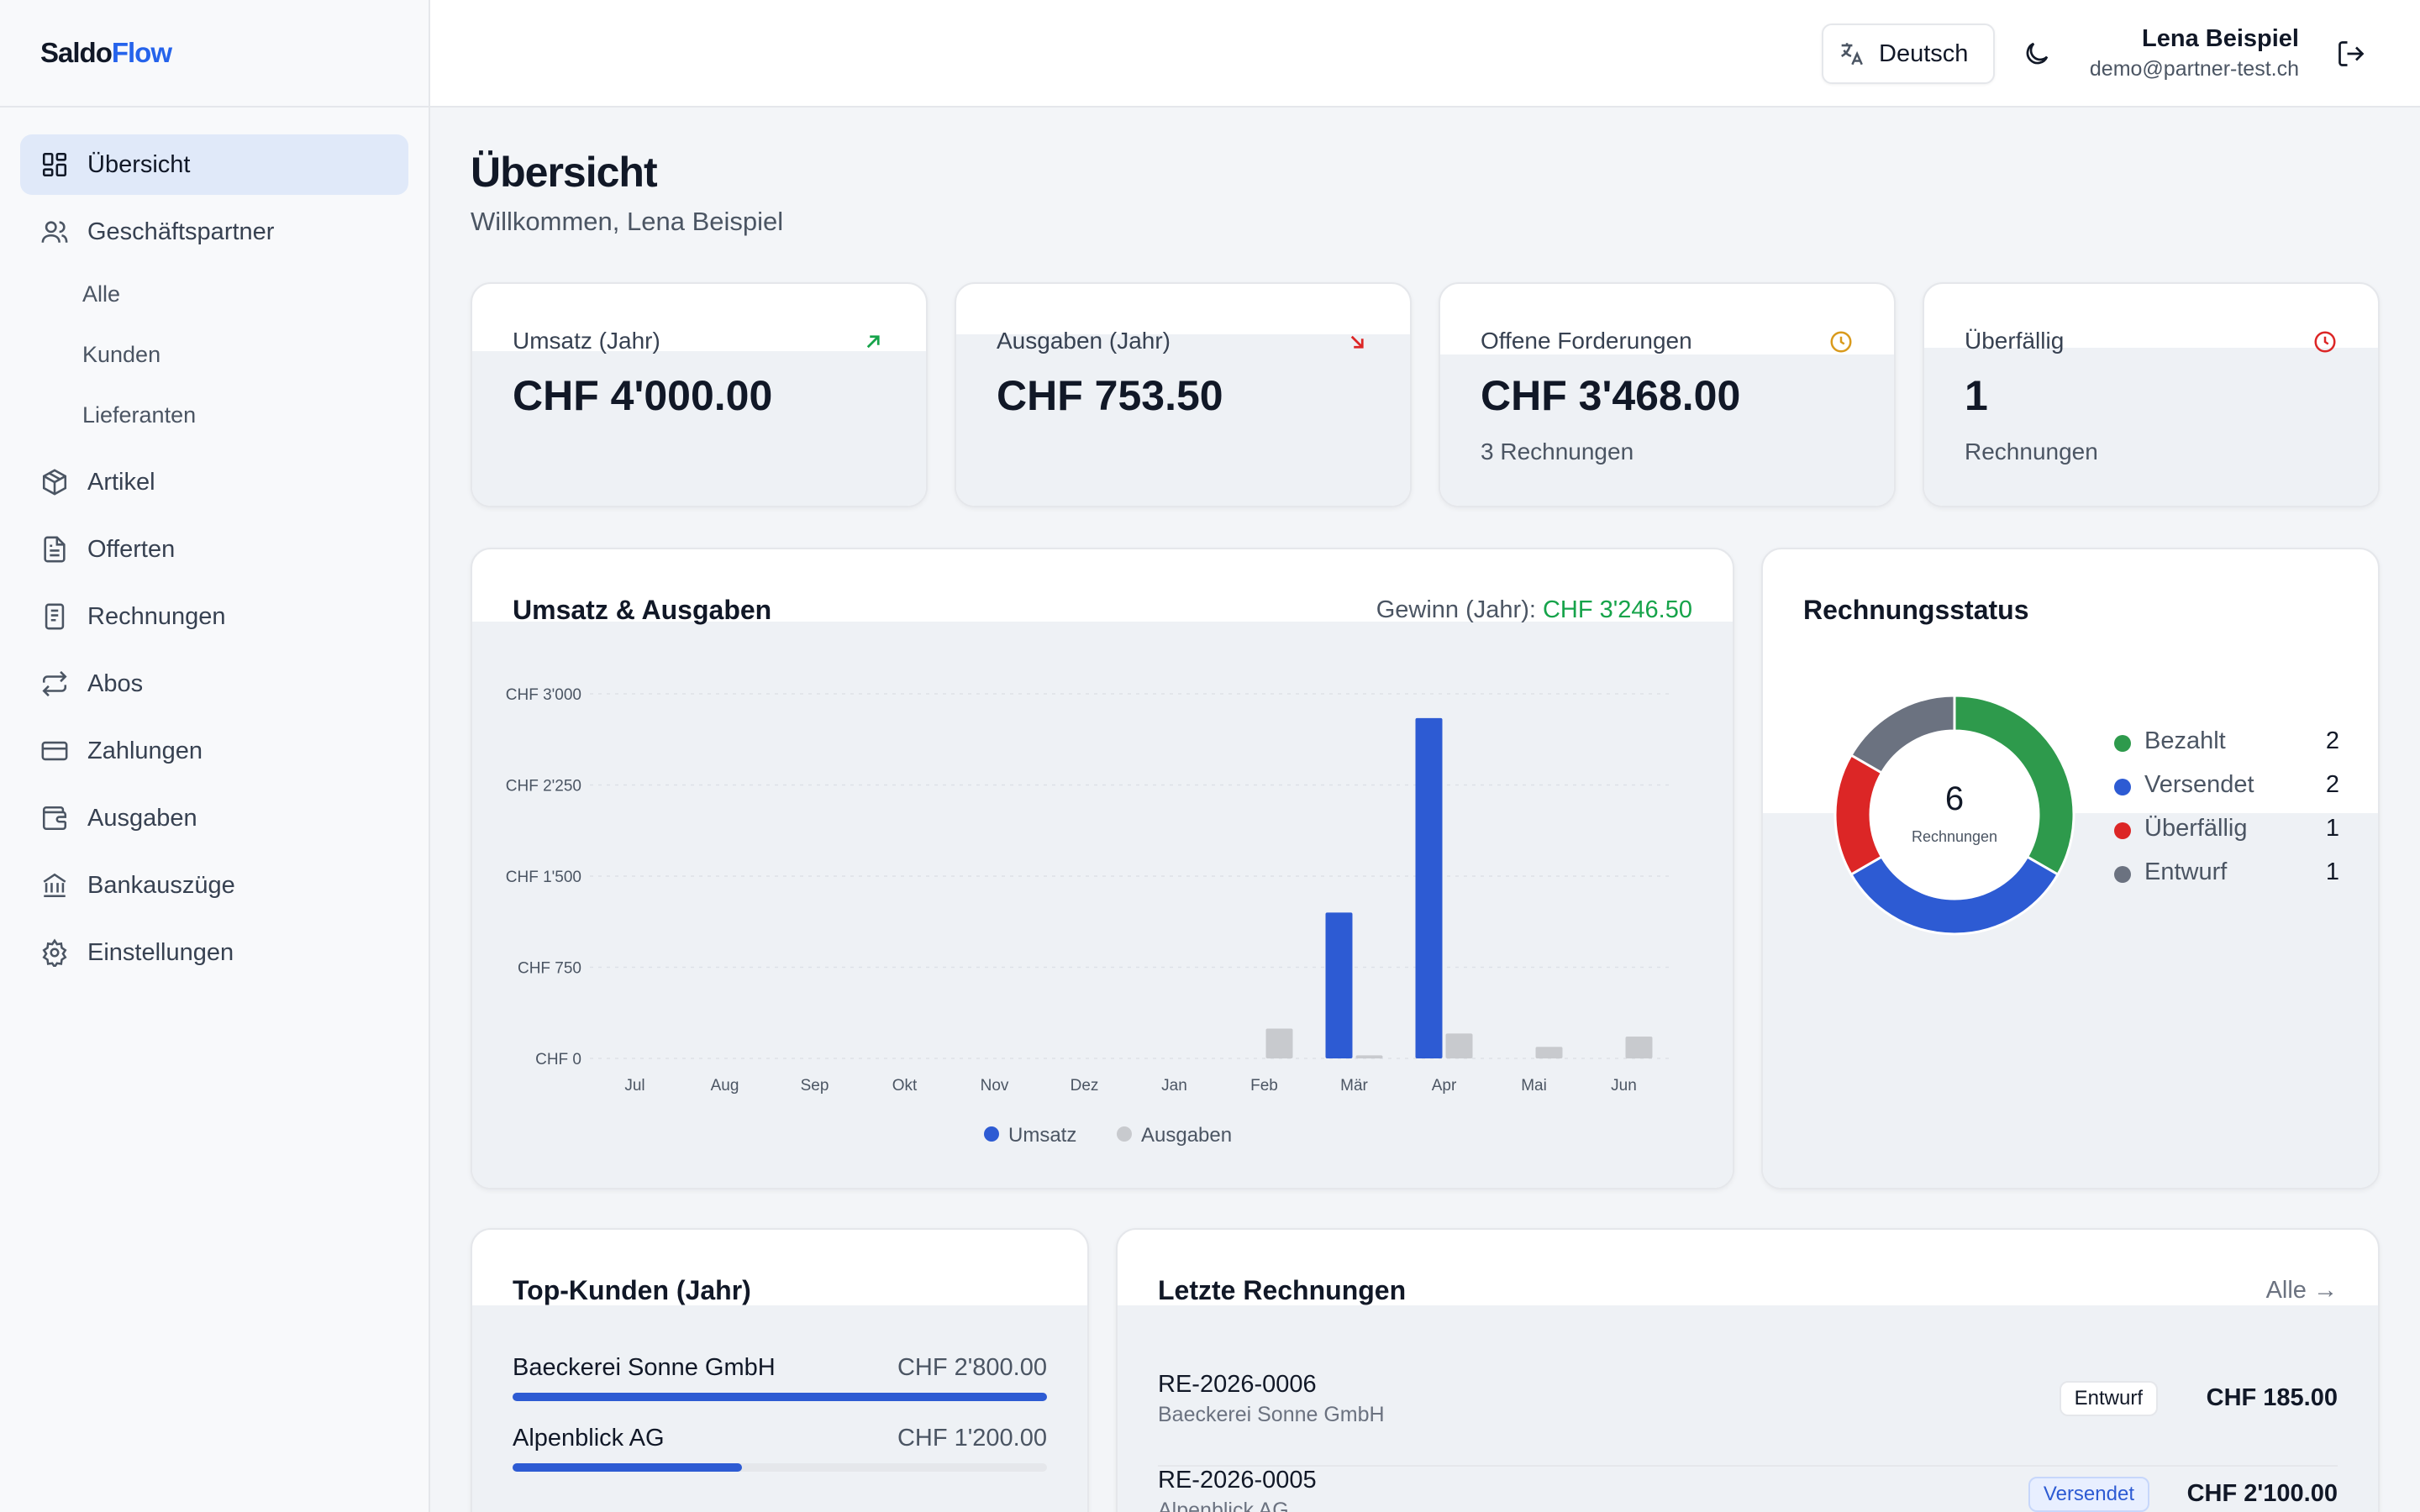 The width and height of the screenshot is (2420, 1512). I want to click on customer-revenue: CHF 2'800.00, so click(972, 1367).